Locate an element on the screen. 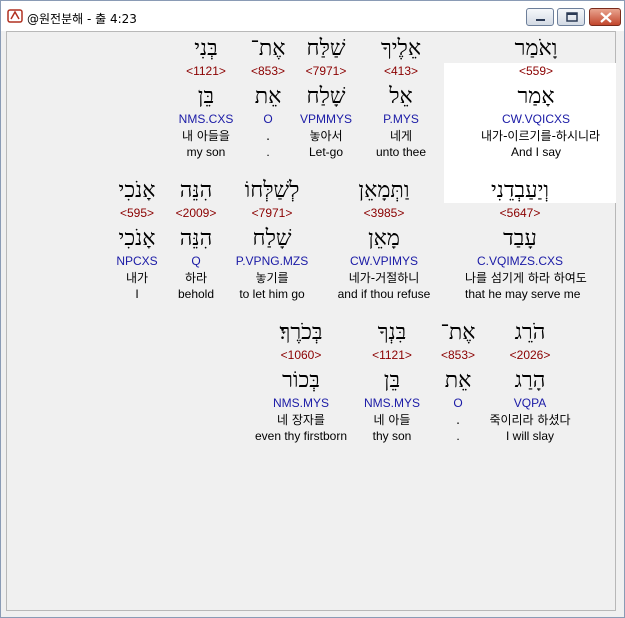 This screenshot has width=625, height=618. hebrew-word: בְּכֹרֶךָ׃ is located at coordinates (301, 332).